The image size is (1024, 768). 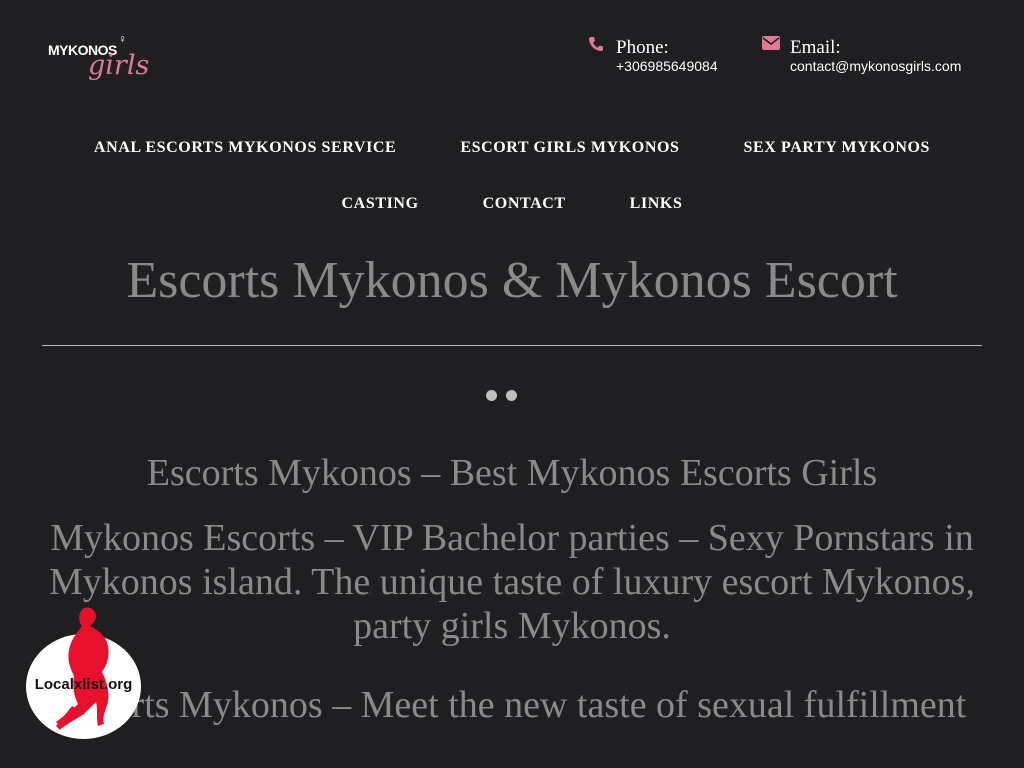 What do you see at coordinates (380, 204) in the screenshot?
I see `nav-item-casting: CASTING` at bounding box center [380, 204].